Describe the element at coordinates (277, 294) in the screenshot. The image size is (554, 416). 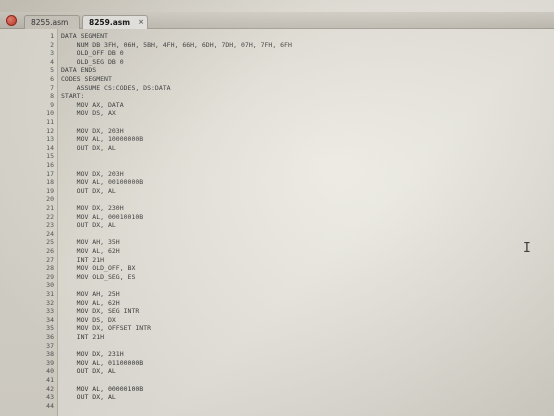
I see `code-line: 31 MOV AH, 25H` at that location.